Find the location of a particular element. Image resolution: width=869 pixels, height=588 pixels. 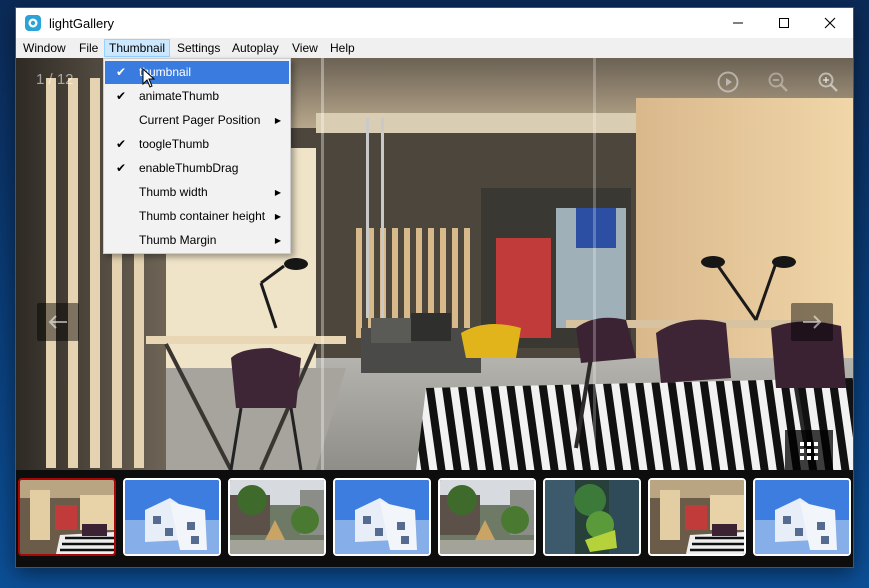

menu-option-label: animateThumb is located at coordinates (179, 96).